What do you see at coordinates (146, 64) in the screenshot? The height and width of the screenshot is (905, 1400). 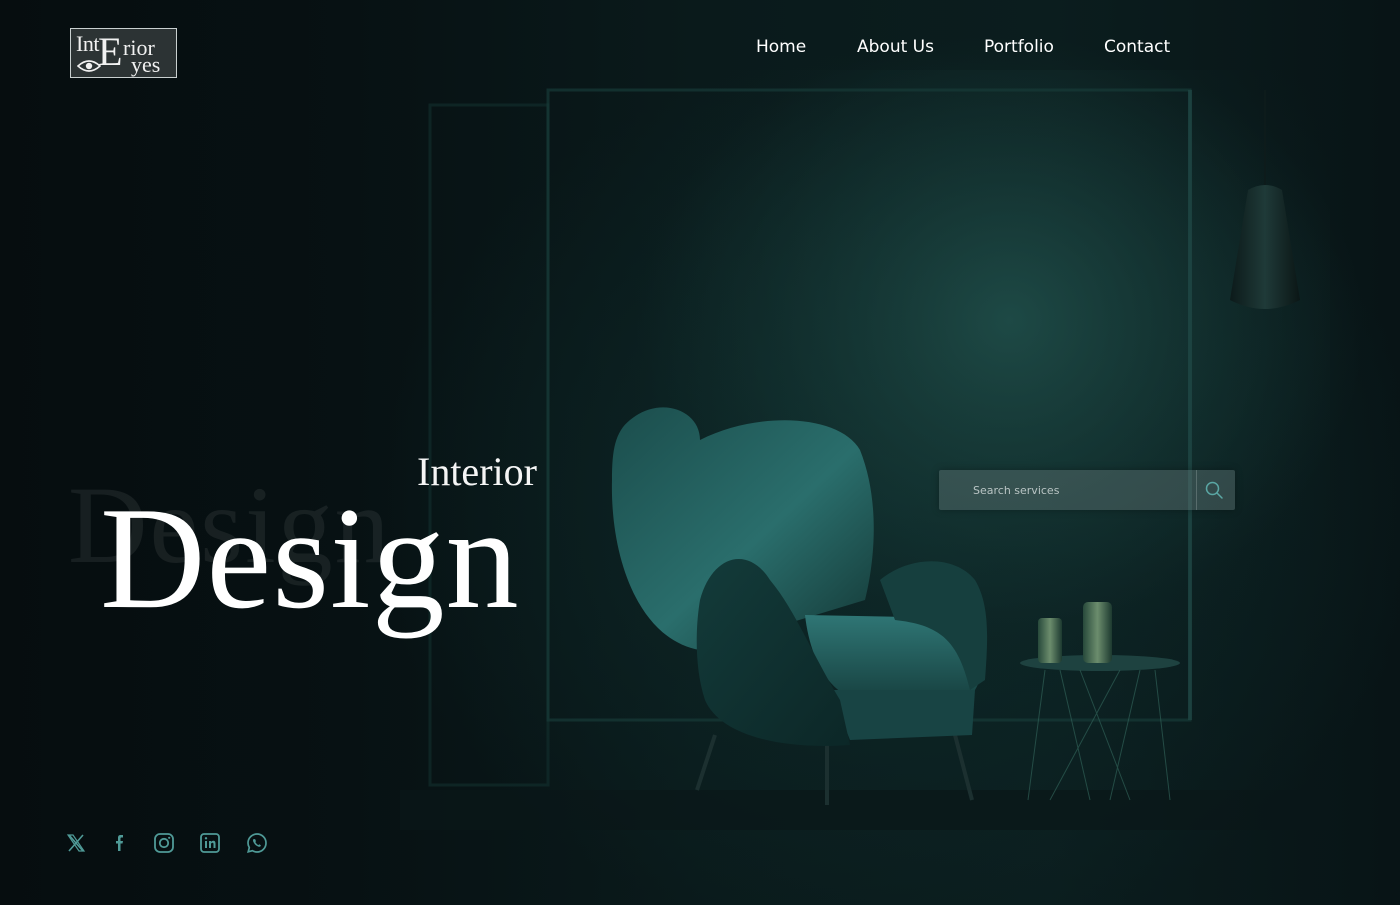 I see `logo-text-yes: yes` at bounding box center [146, 64].